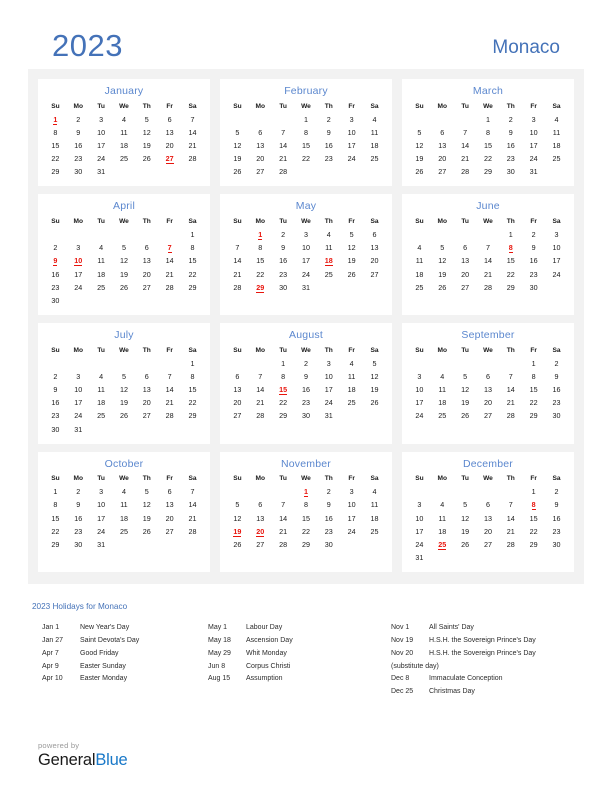 The image size is (612, 792). I want to click on week-row: 24 25 26 27 28 29 30, so click(488, 415).